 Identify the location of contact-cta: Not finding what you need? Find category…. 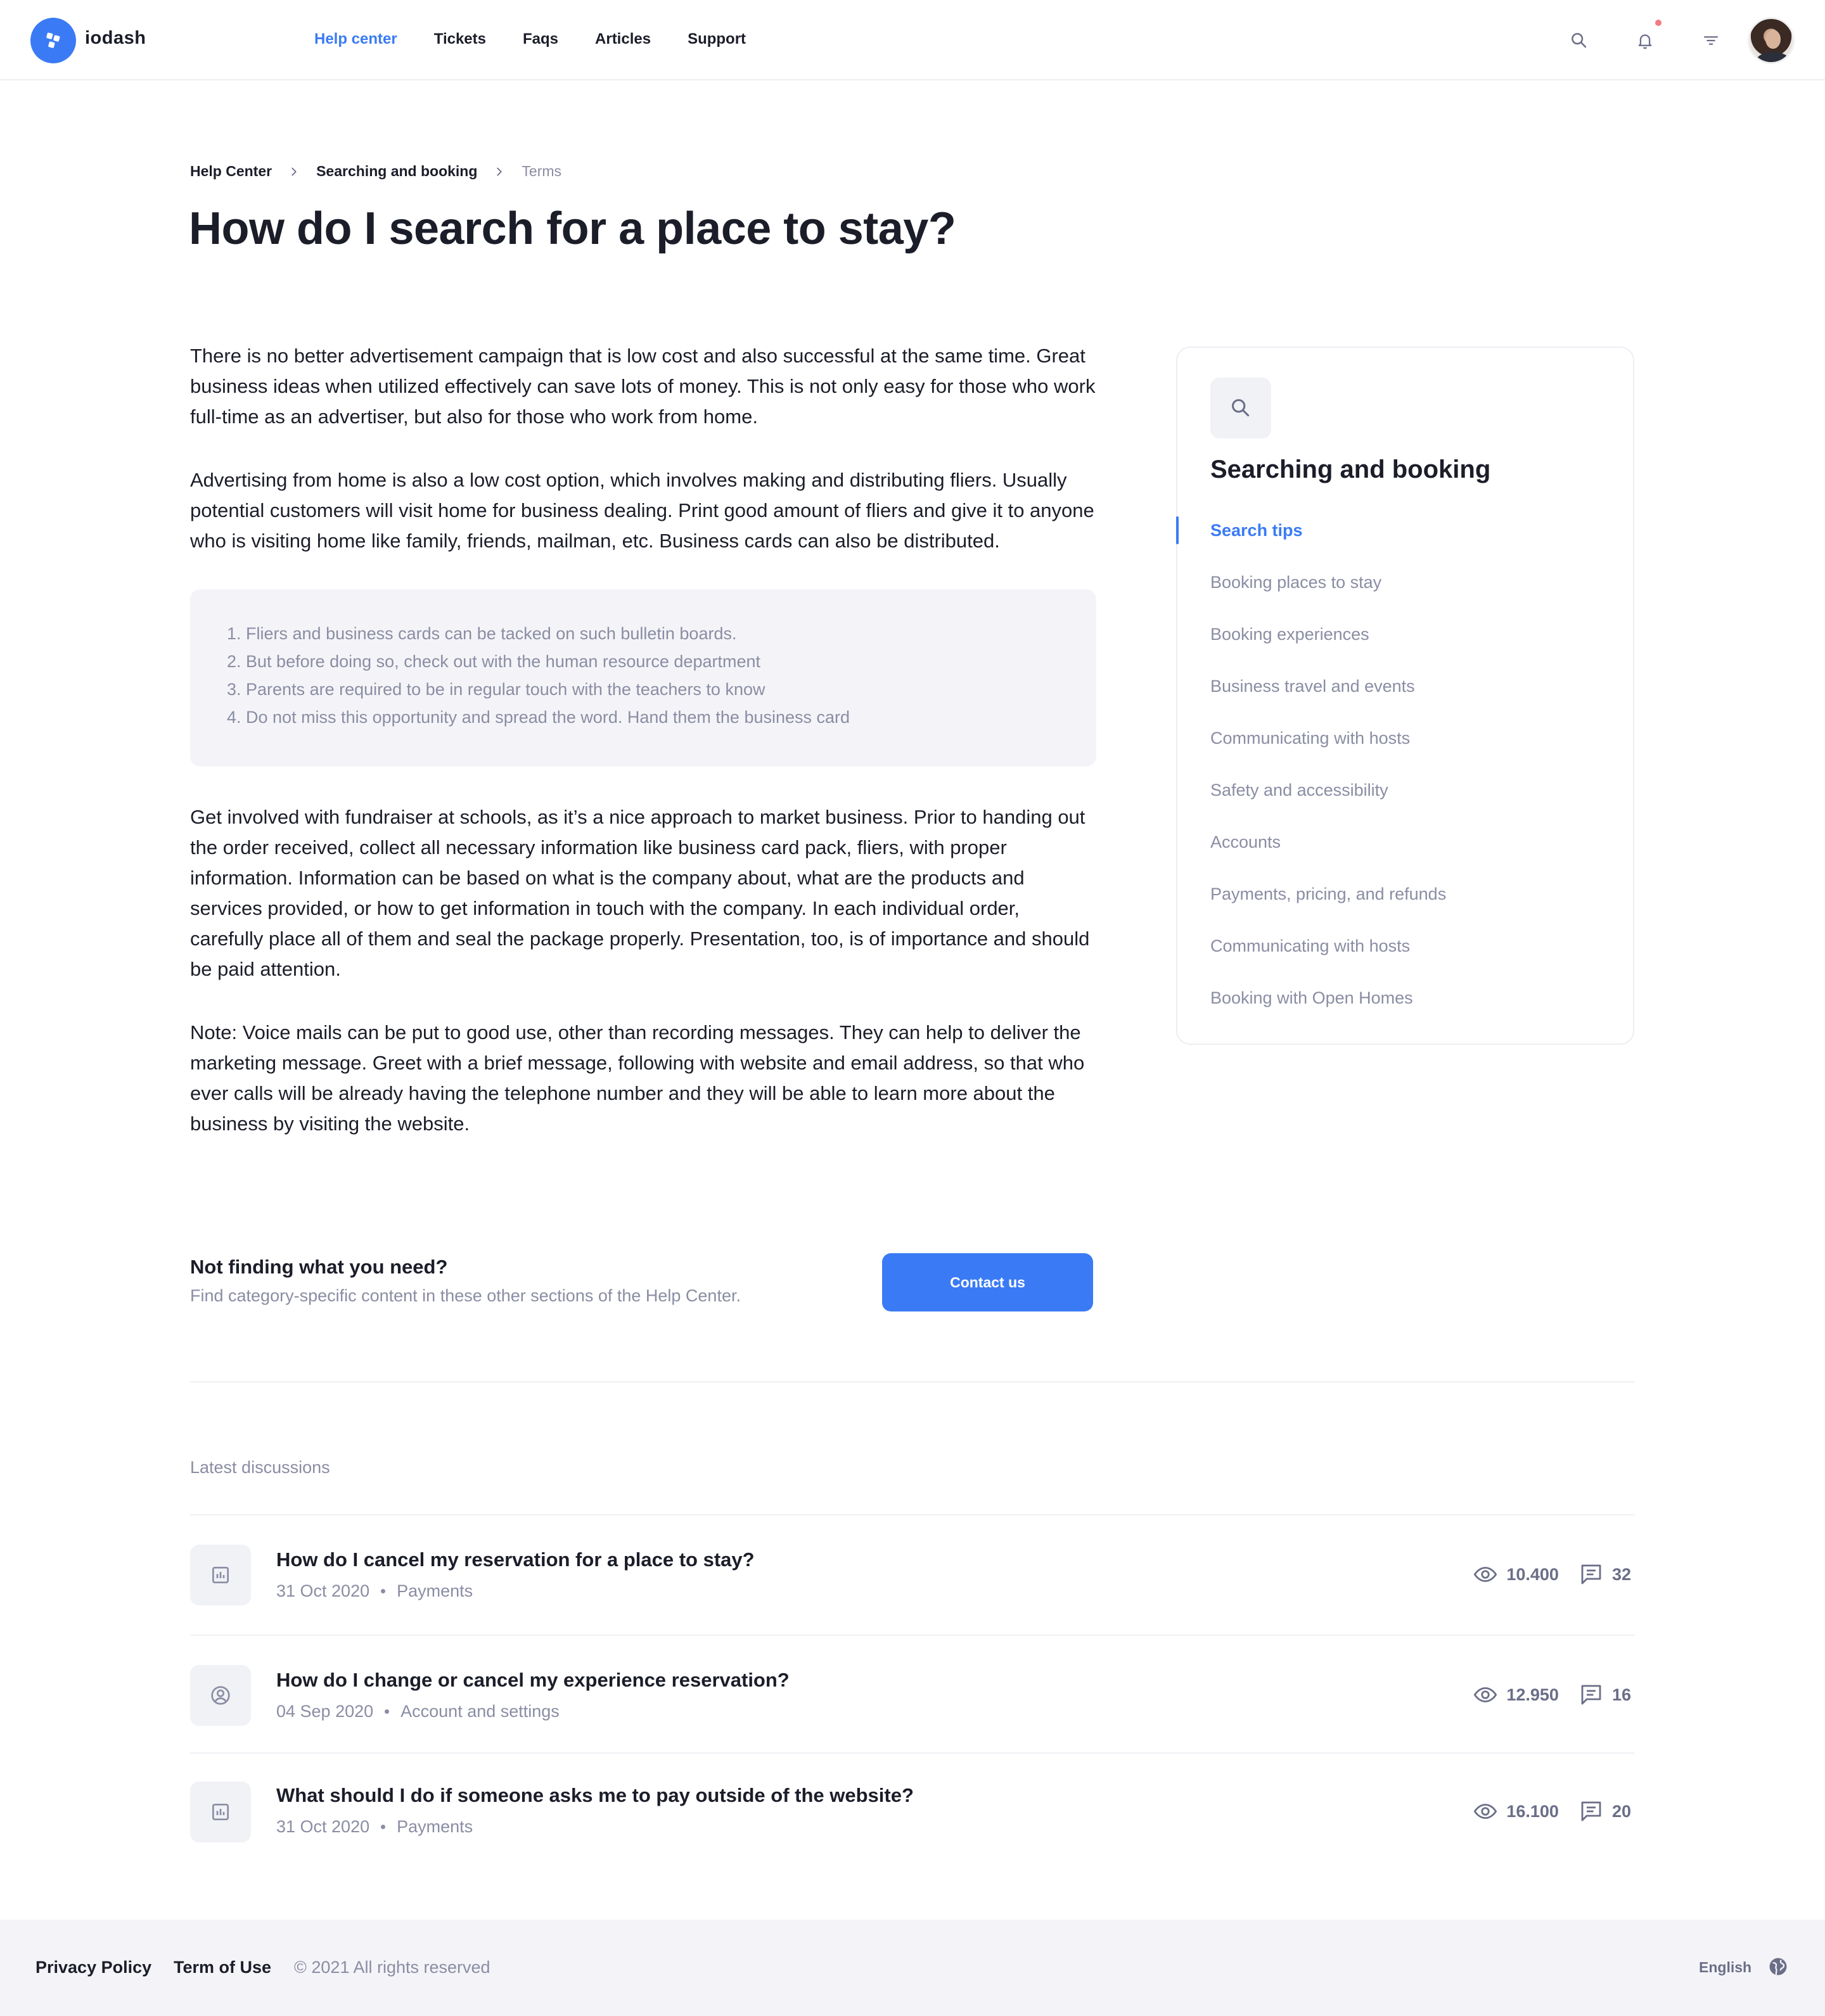
(641, 1283).